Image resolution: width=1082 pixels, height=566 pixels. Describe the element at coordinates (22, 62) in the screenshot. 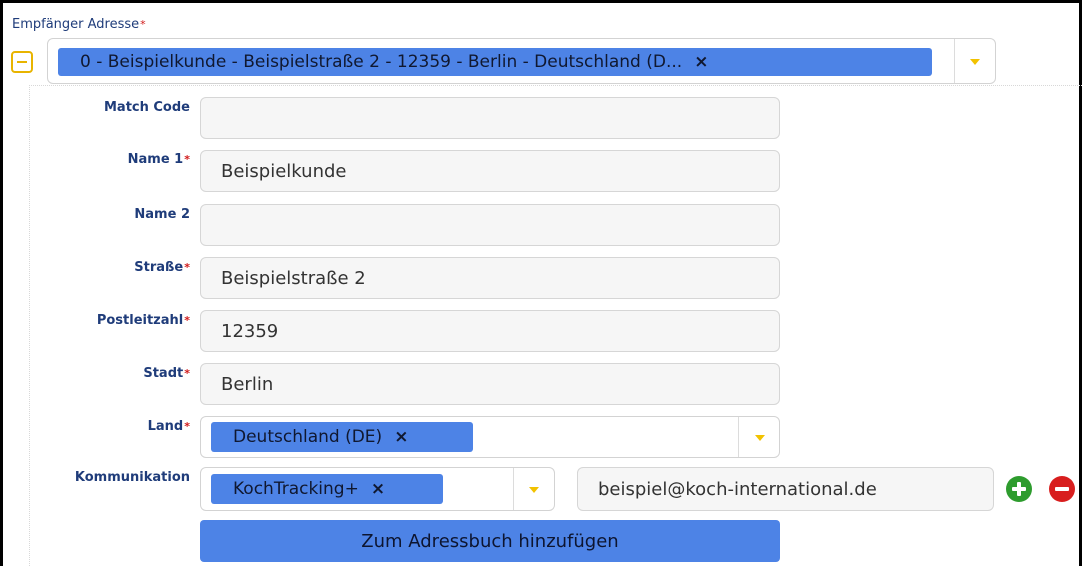

I see `minus-square-icon` at that location.